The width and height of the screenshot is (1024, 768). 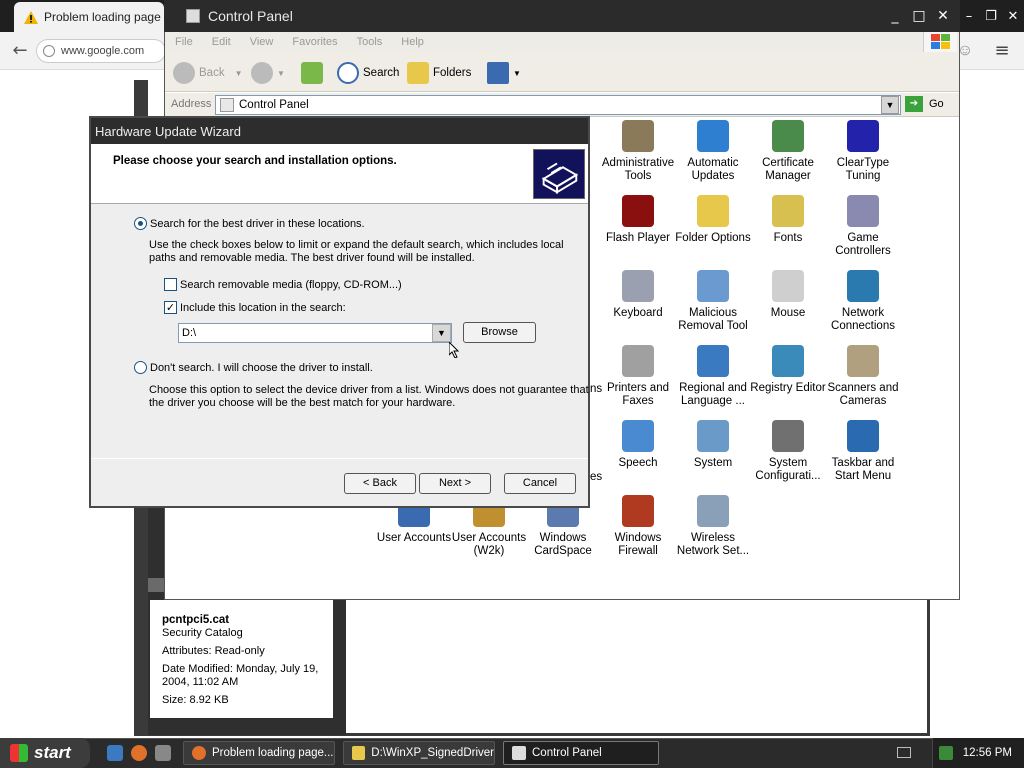 What do you see at coordinates (1002, 51) in the screenshot?
I see `browser-menu-icon: ≡` at bounding box center [1002, 51].